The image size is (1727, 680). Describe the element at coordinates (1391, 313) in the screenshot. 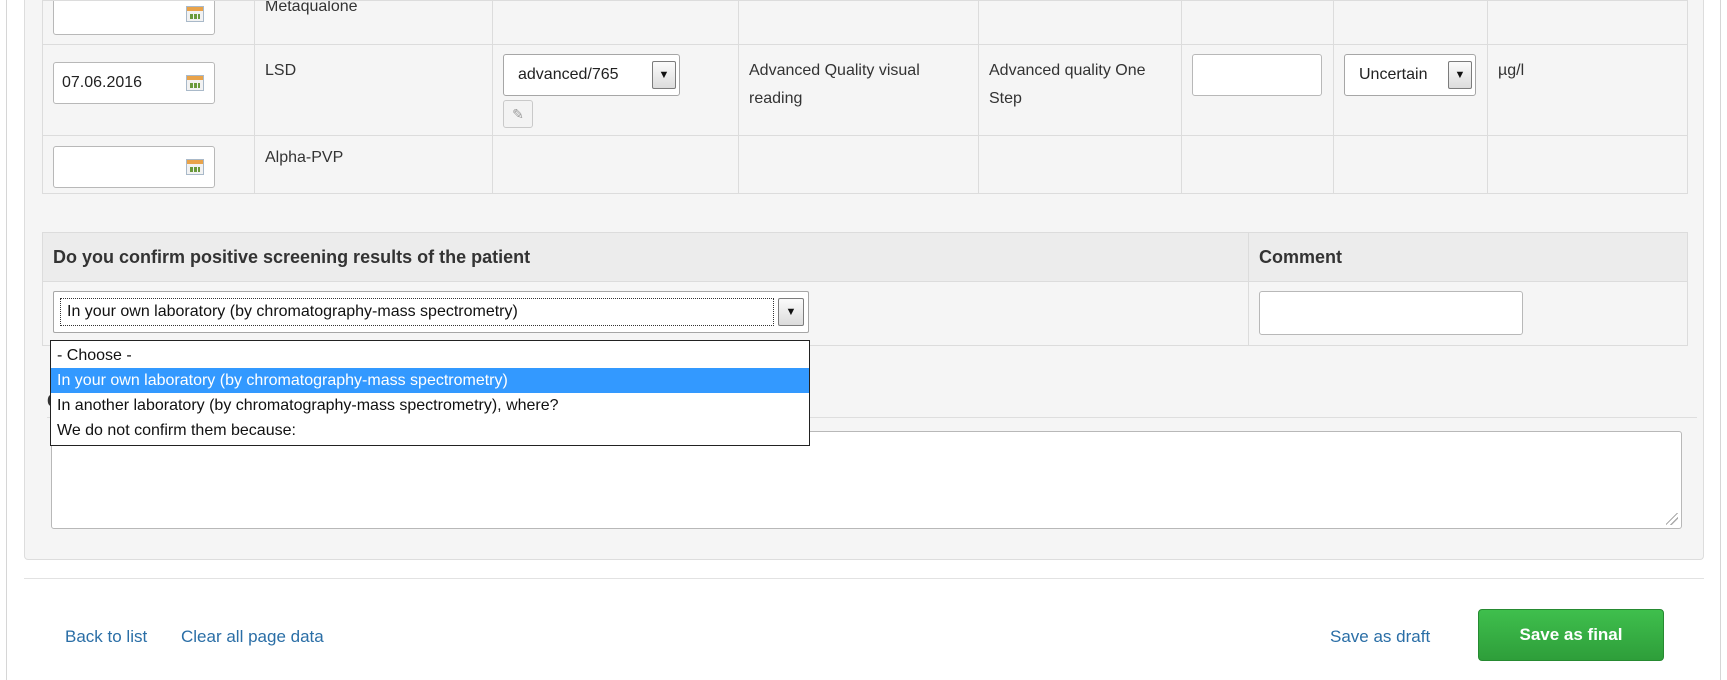

I see `comment-input` at that location.